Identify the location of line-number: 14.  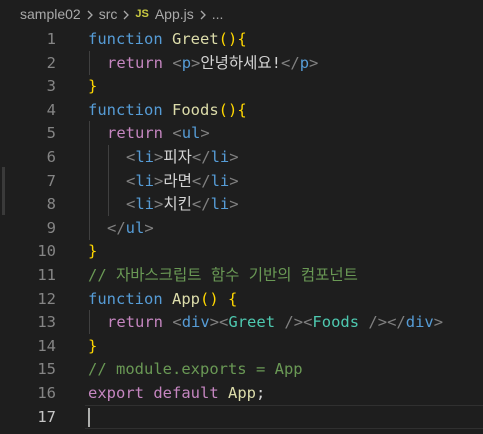
(46, 345).